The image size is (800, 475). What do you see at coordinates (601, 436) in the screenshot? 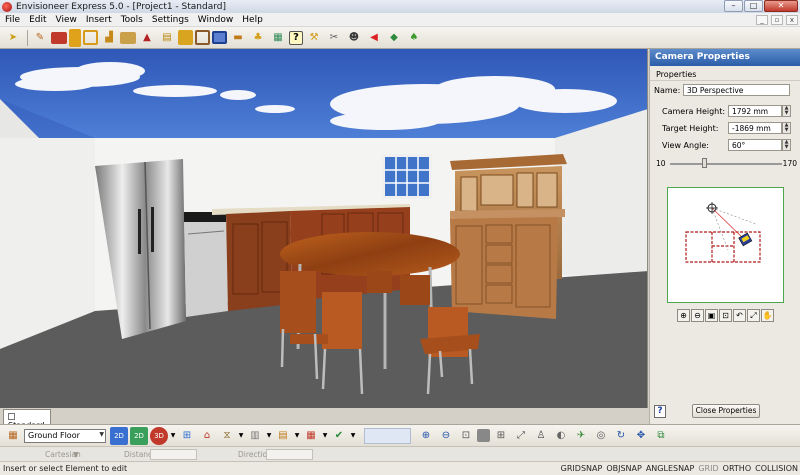
I see `orbit-icon: ◎` at bounding box center [601, 436].